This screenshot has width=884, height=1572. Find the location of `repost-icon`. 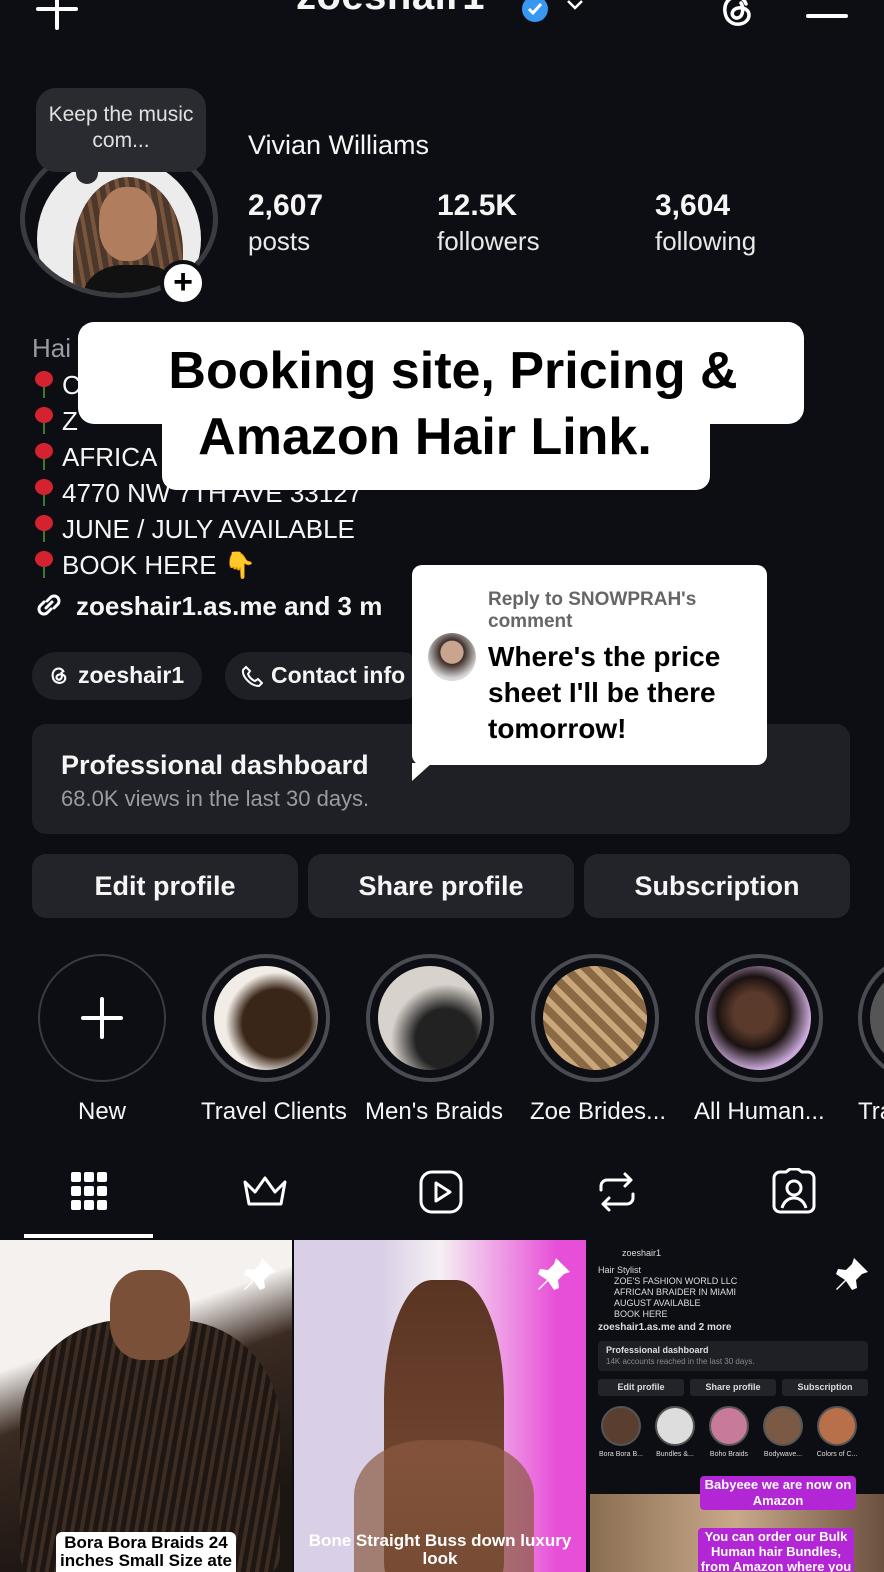

repost-icon is located at coordinates (617, 1192).